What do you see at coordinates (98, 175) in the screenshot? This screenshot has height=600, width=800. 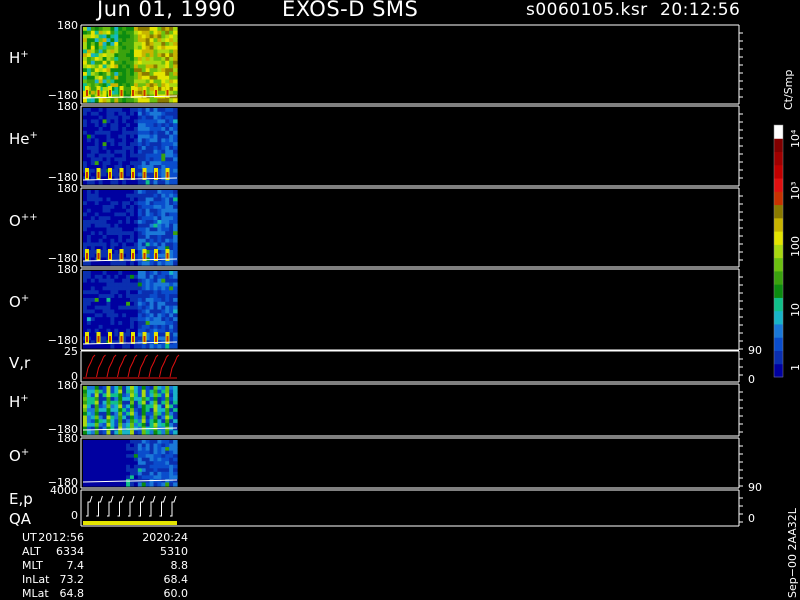 I see `heatmap-streak` at bounding box center [98, 175].